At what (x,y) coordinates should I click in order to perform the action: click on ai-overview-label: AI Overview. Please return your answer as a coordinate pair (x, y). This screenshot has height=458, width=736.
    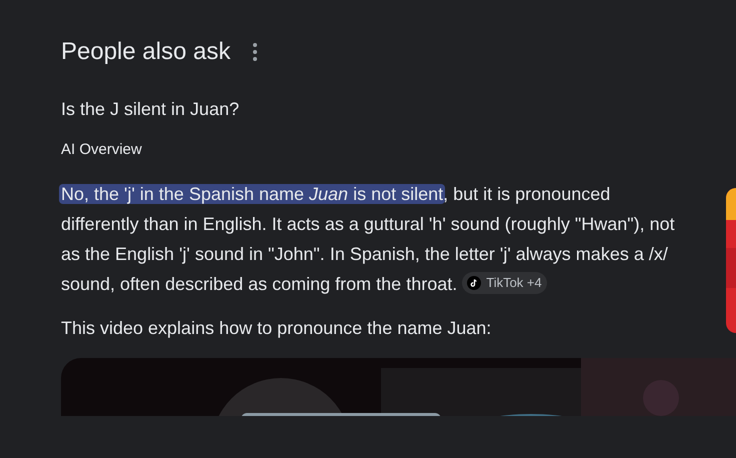
    Looking at the image, I should click on (102, 150).